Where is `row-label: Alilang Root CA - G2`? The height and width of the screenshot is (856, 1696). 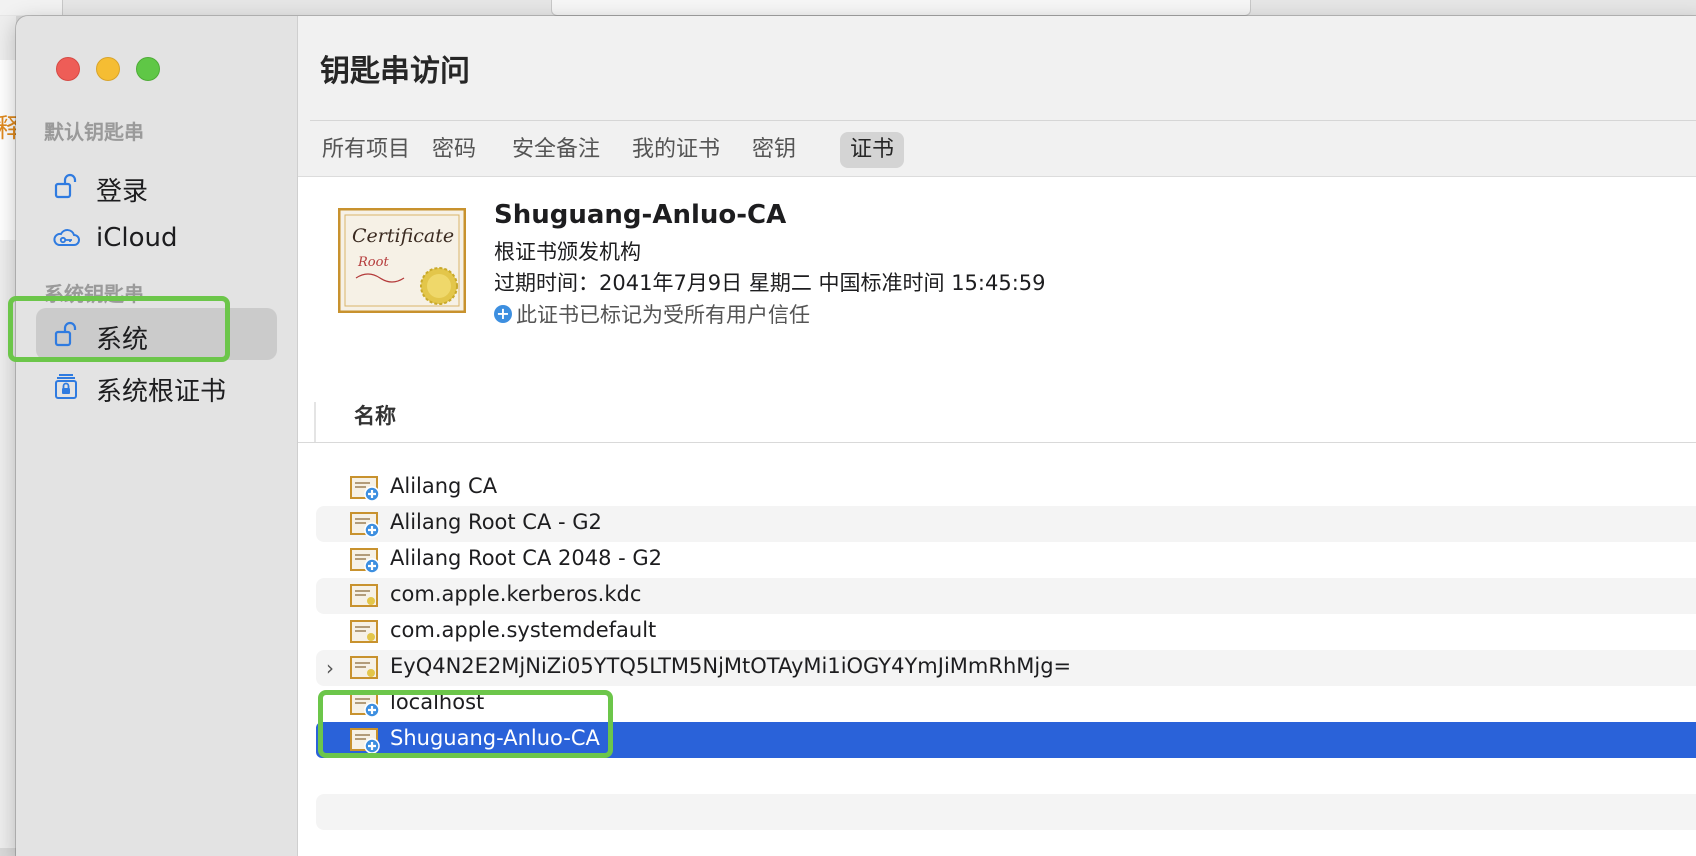 row-label: Alilang Root CA - G2 is located at coordinates (496, 522).